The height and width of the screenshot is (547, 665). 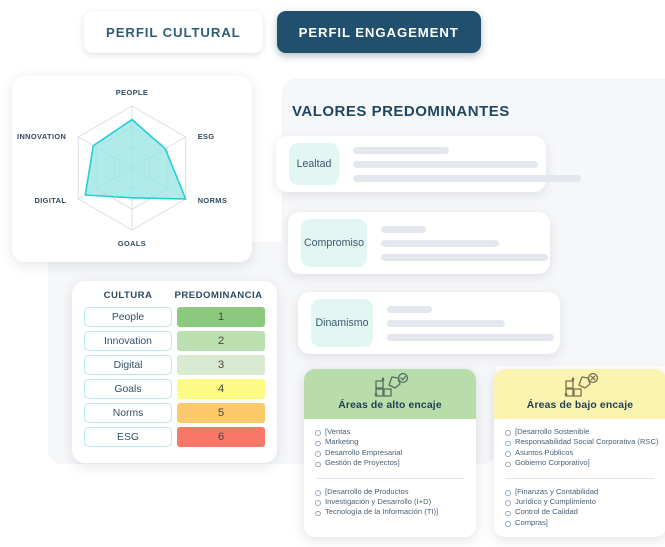 I want to click on area-list-item: Compras], so click(x=580, y=523).